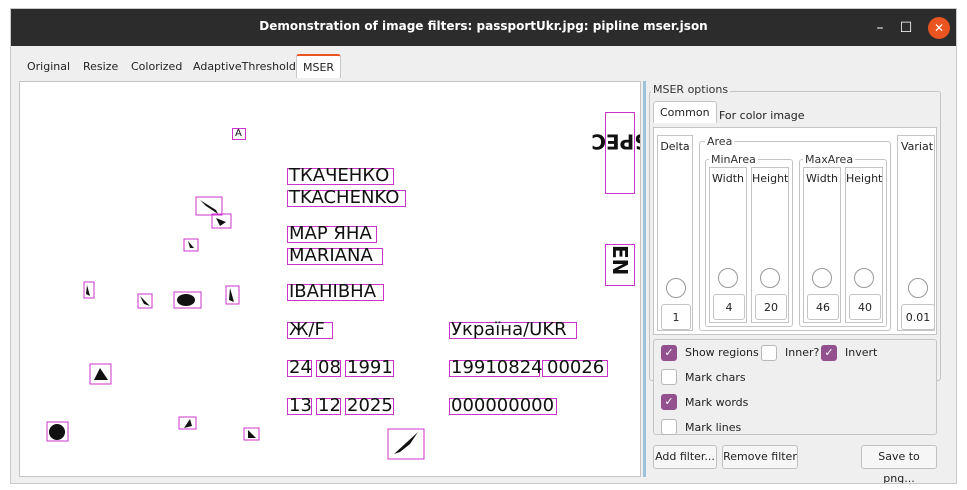 The width and height of the screenshot is (967, 490). Describe the element at coordinates (906, 28) in the screenshot. I see `maximize-icon: ☐` at that location.